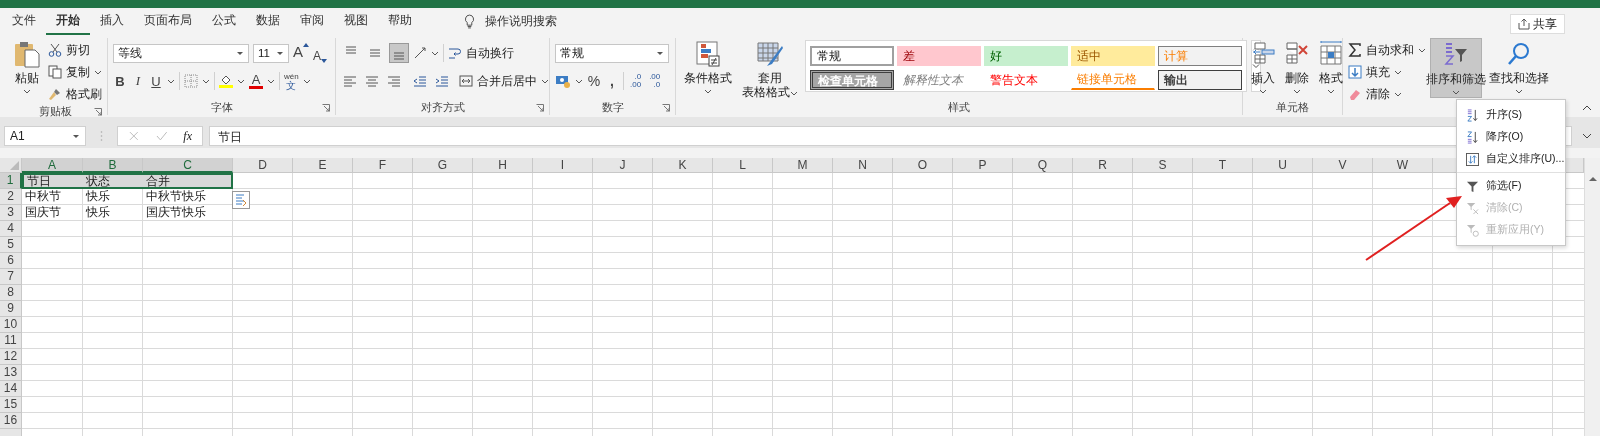  What do you see at coordinates (120, 81) in the screenshot?
I see `bold-button: B` at bounding box center [120, 81].